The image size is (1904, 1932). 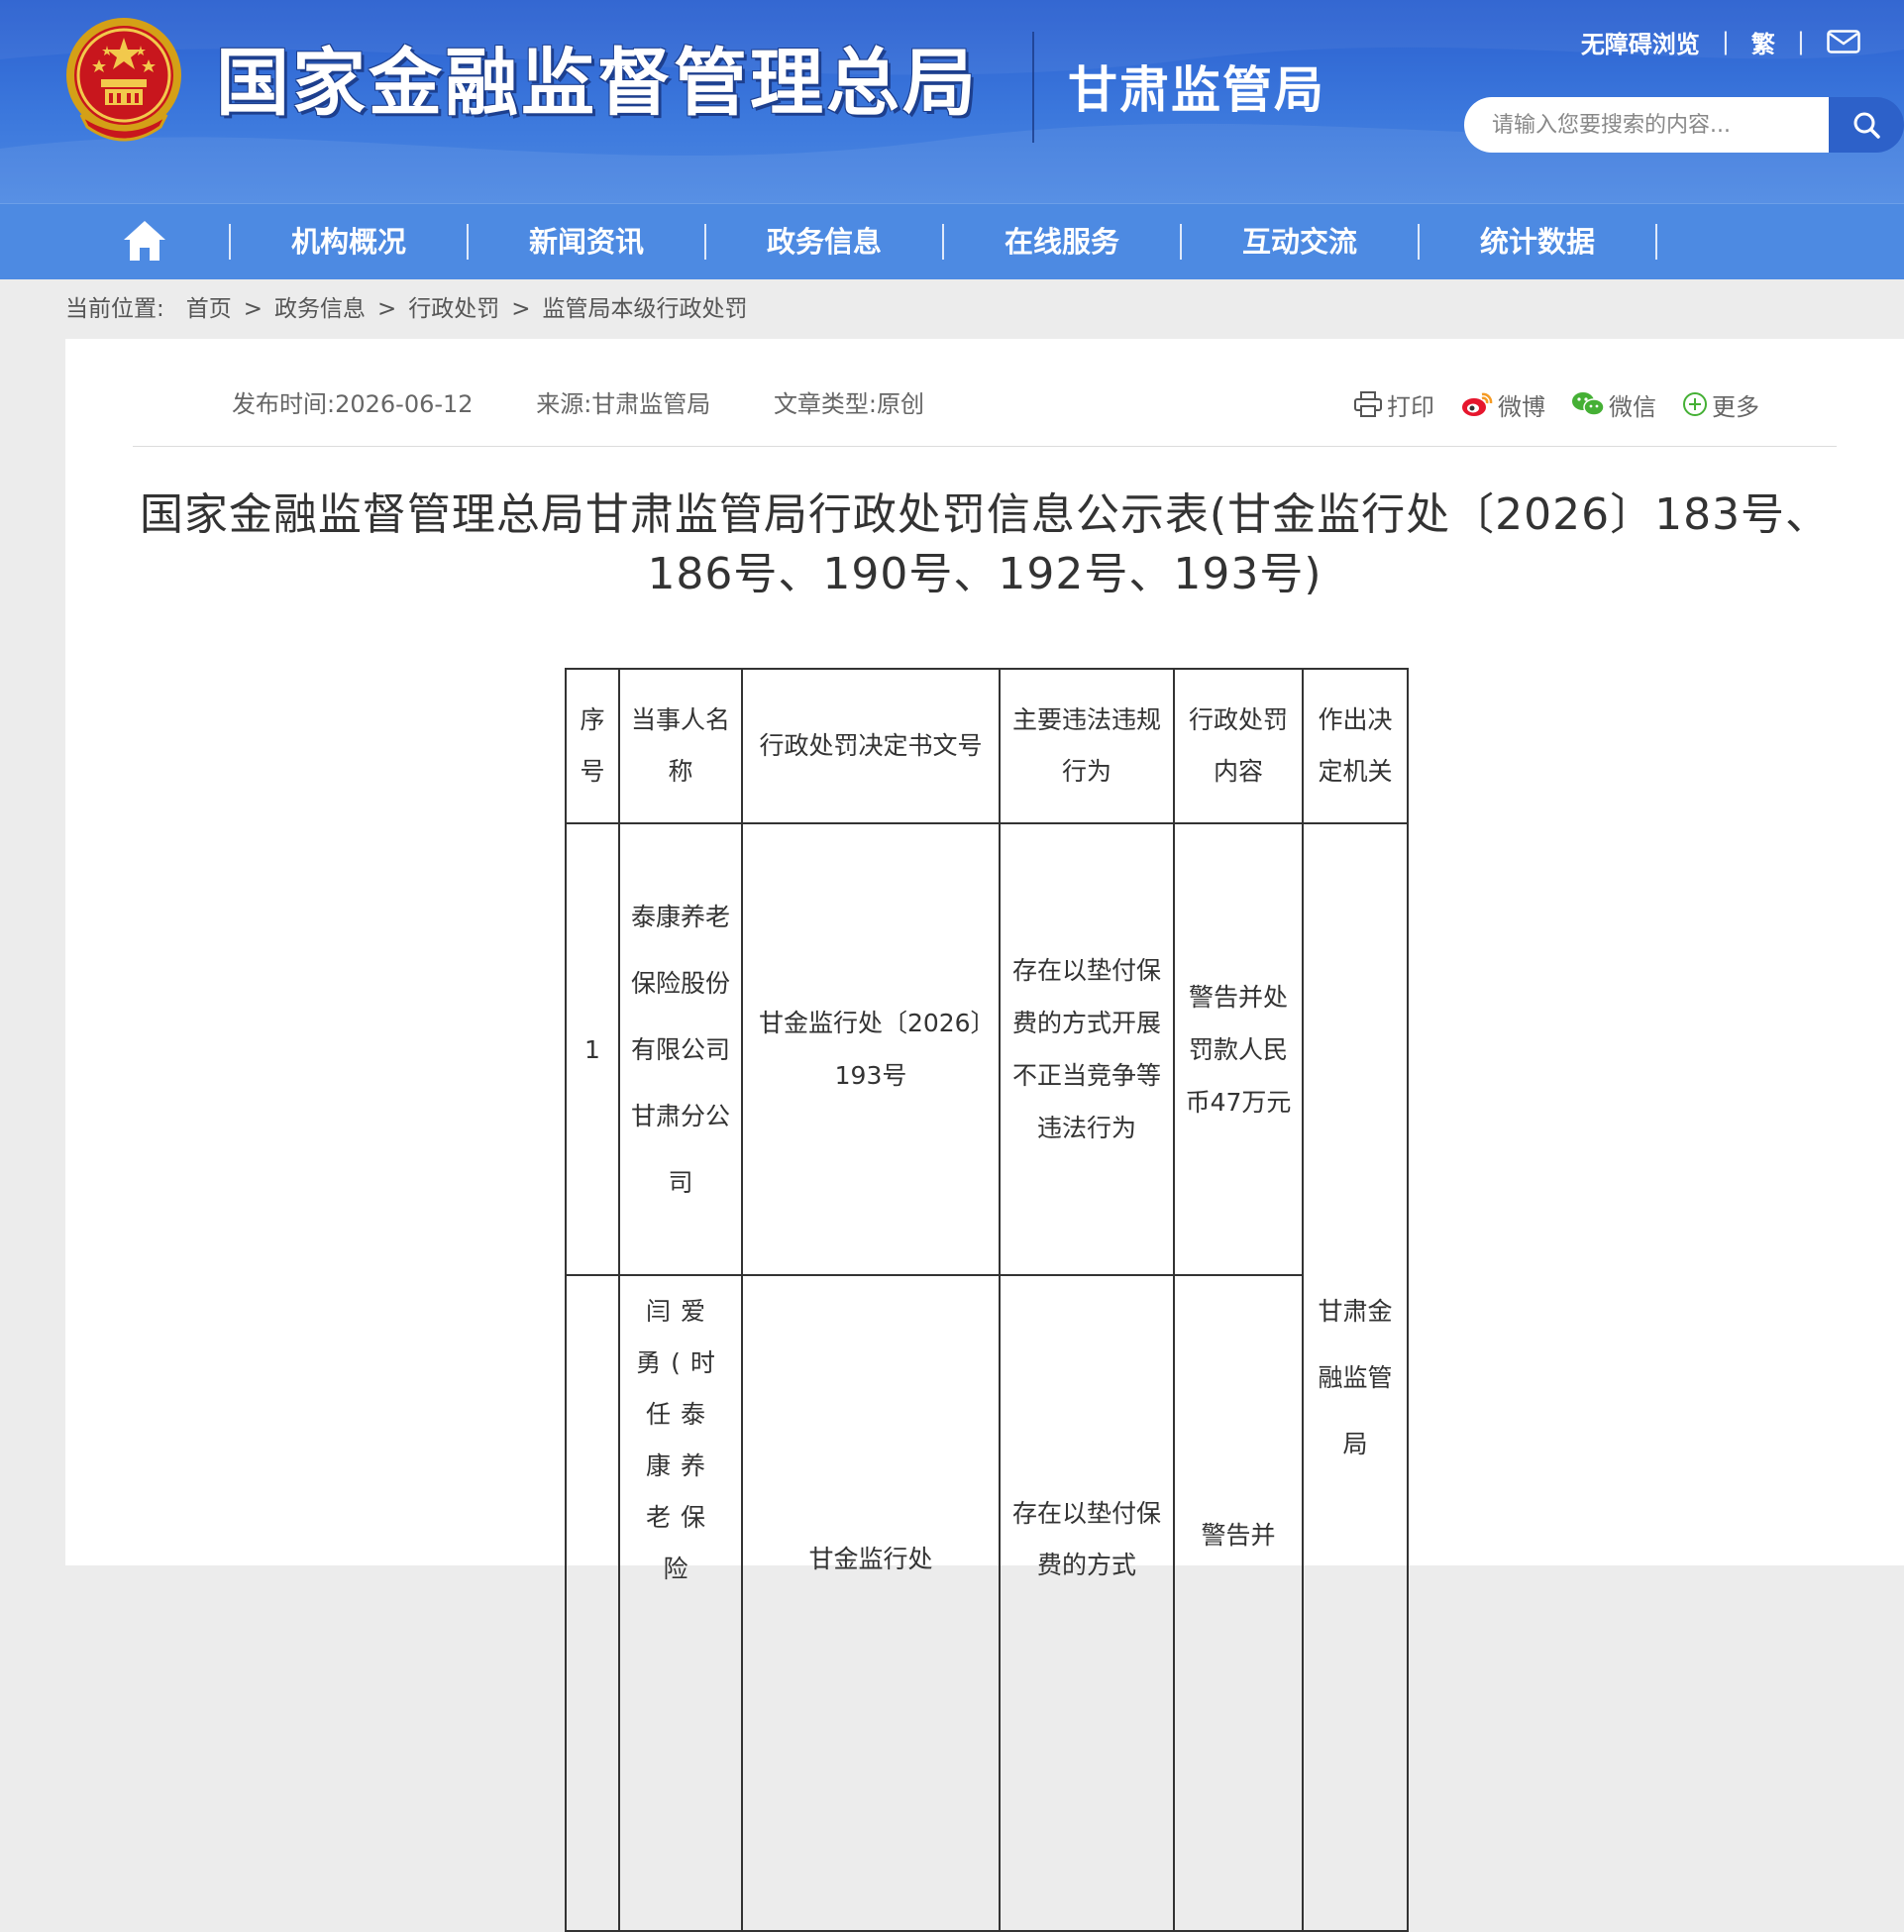 What do you see at coordinates (623, 404) in the screenshot?
I see `article-source: 来源:甘肃监管局` at bounding box center [623, 404].